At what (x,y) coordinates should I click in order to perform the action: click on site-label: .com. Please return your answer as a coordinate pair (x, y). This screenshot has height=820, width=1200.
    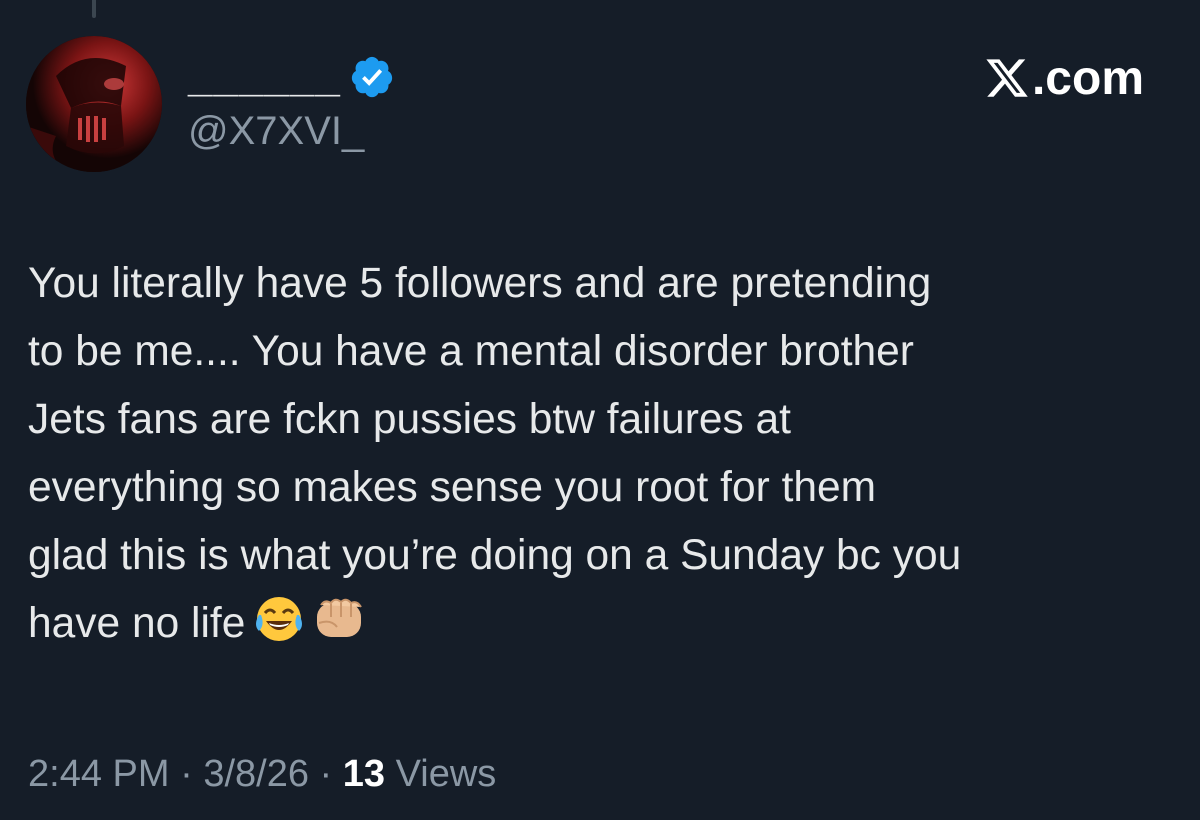
    Looking at the image, I should click on (1087, 78).